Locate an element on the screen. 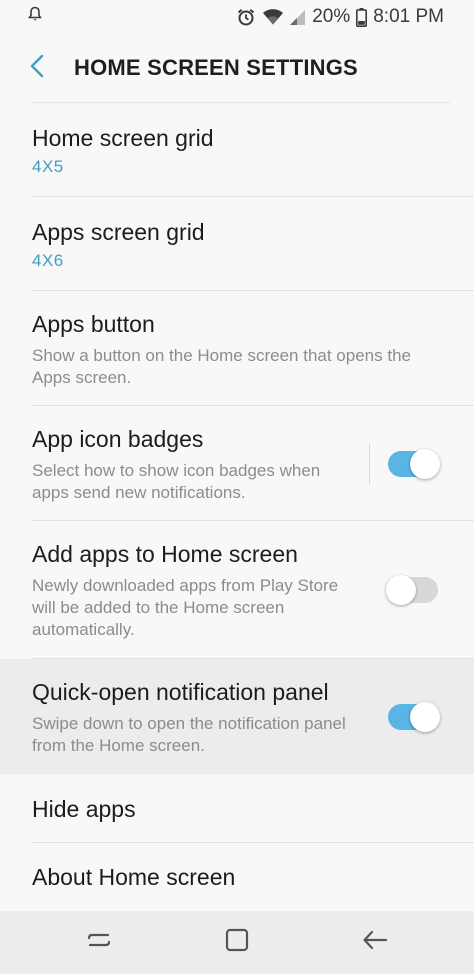 The height and width of the screenshot is (974, 474). setting-title: Hide apps is located at coordinates (84, 808).